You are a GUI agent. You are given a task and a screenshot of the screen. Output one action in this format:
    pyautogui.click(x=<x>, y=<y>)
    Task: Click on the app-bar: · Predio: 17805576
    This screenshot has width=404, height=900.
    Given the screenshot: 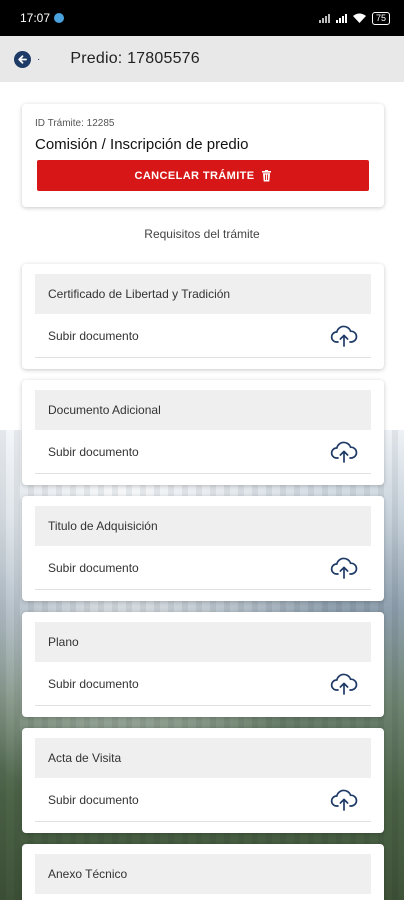 What is the action you would take?
    pyautogui.click(x=202, y=59)
    